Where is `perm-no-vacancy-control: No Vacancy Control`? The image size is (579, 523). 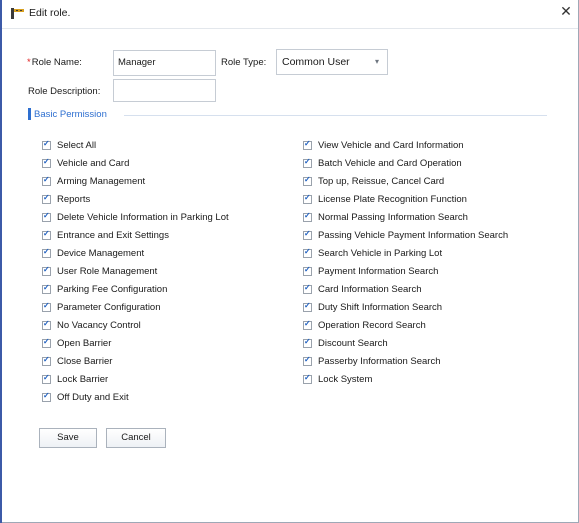
perm-no-vacancy-control: No Vacancy Control is located at coordinates (91, 325).